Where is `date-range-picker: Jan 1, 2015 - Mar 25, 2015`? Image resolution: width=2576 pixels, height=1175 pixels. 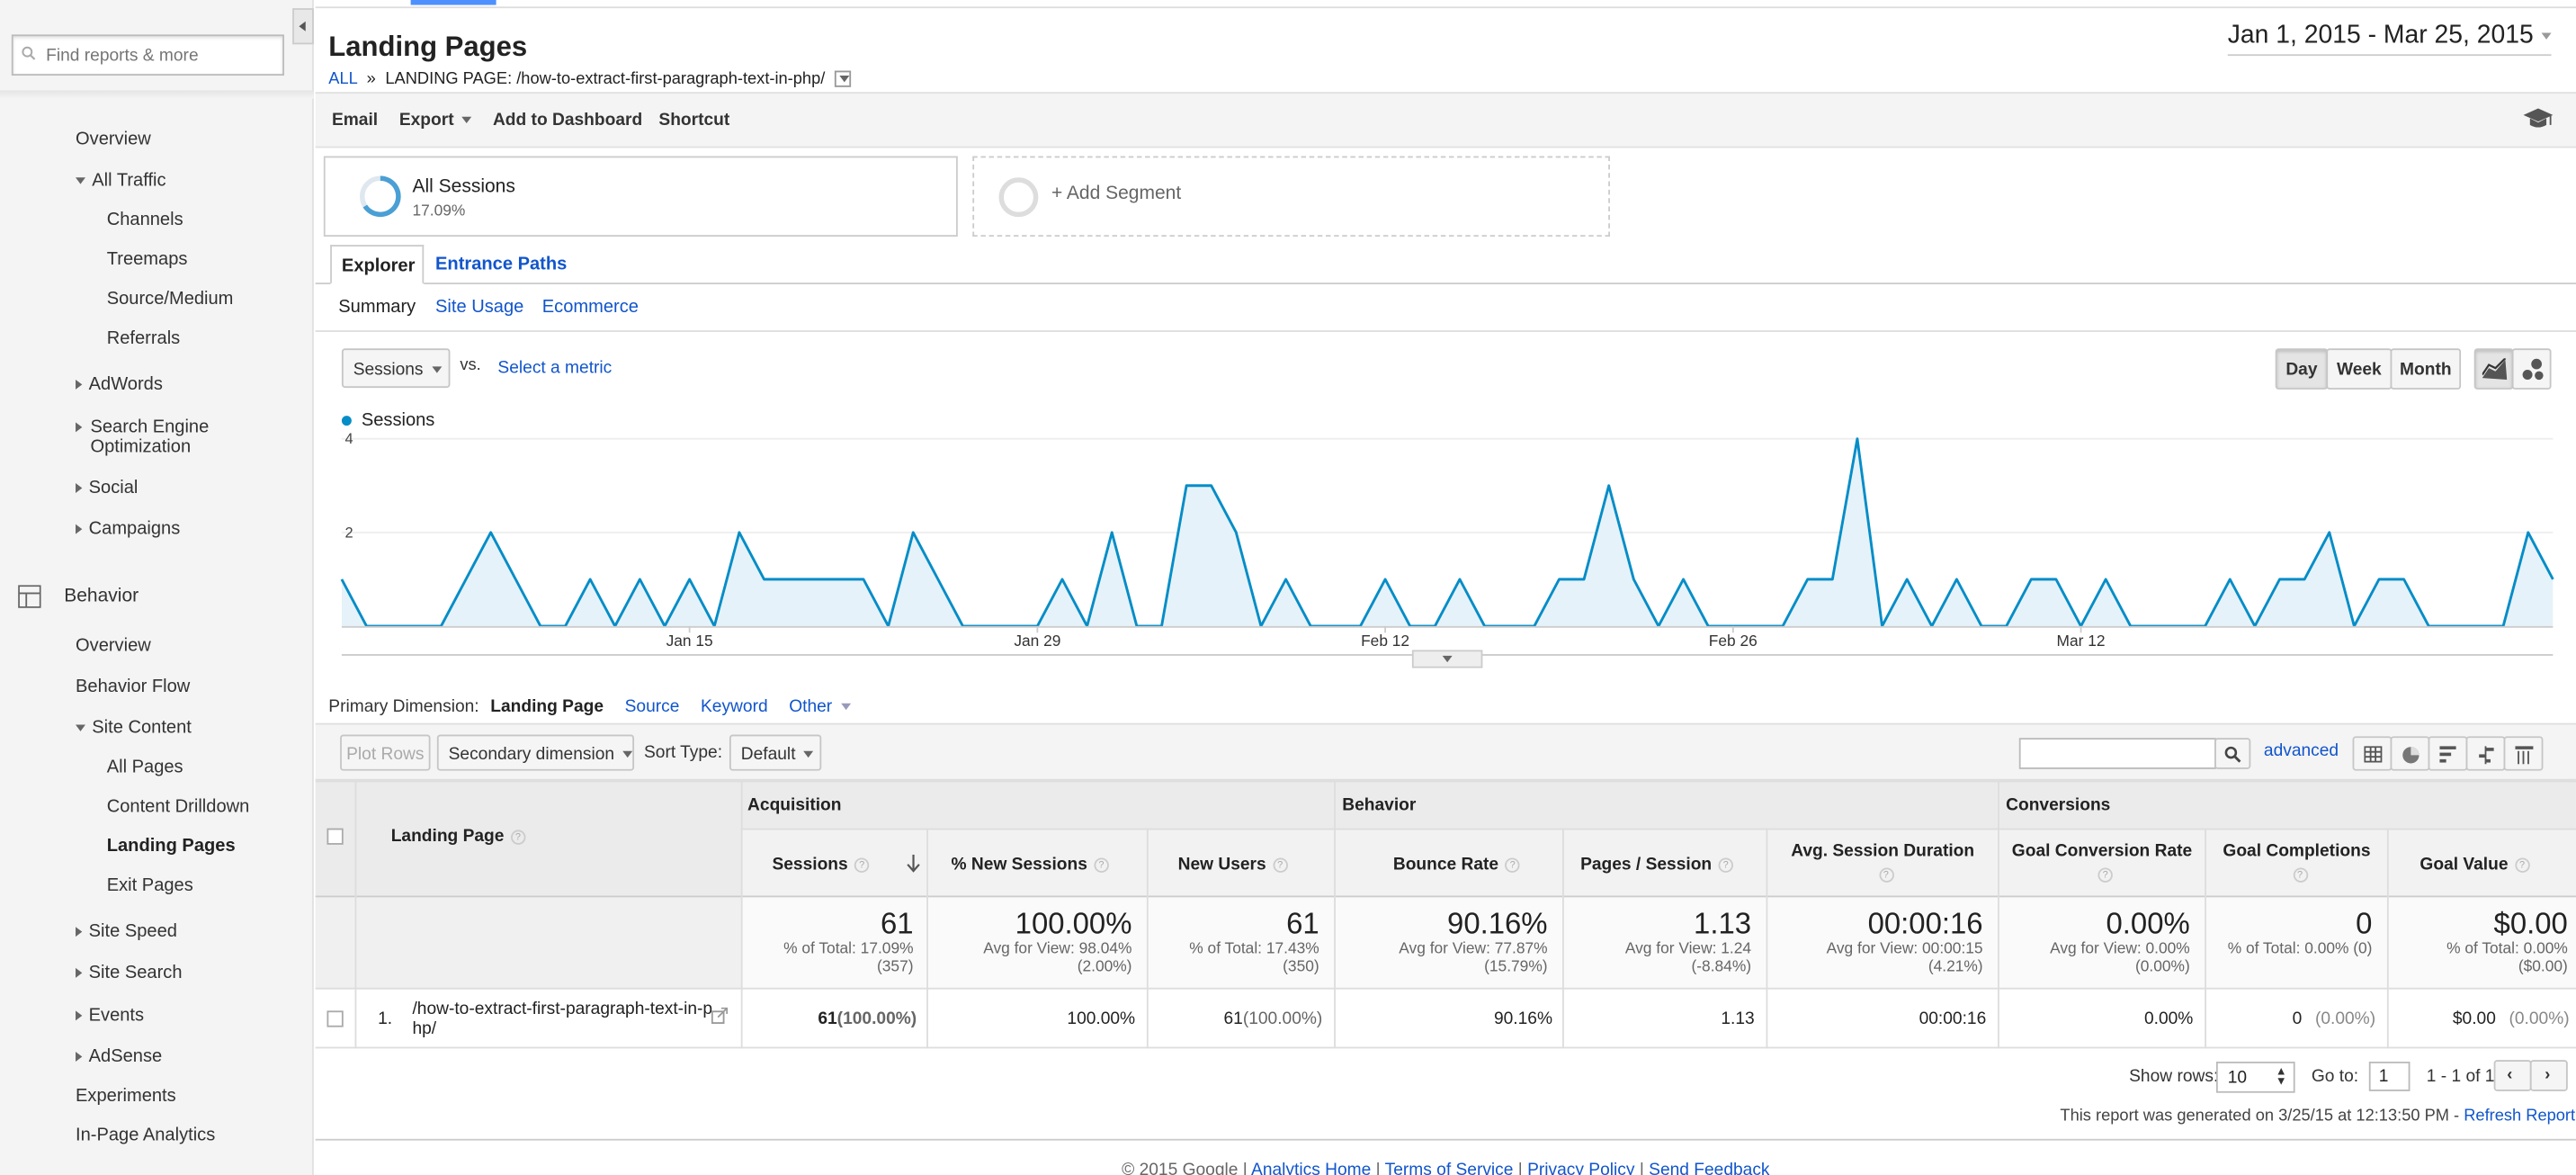
date-range-picker: Jan 1, 2015 - Mar 25, 2015 is located at coordinates (2389, 39).